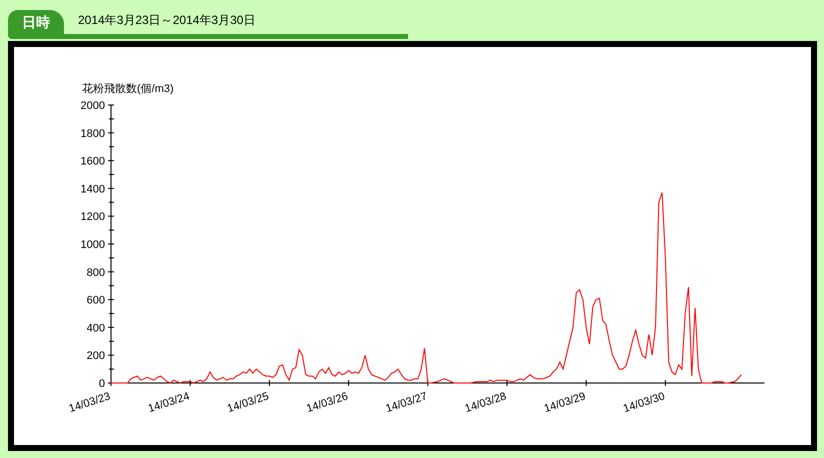 This screenshot has width=824, height=458. Describe the element at coordinates (128, 89) in the screenshot. I see `y-axis-title: 花粉飛散数(個/m3)` at that location.